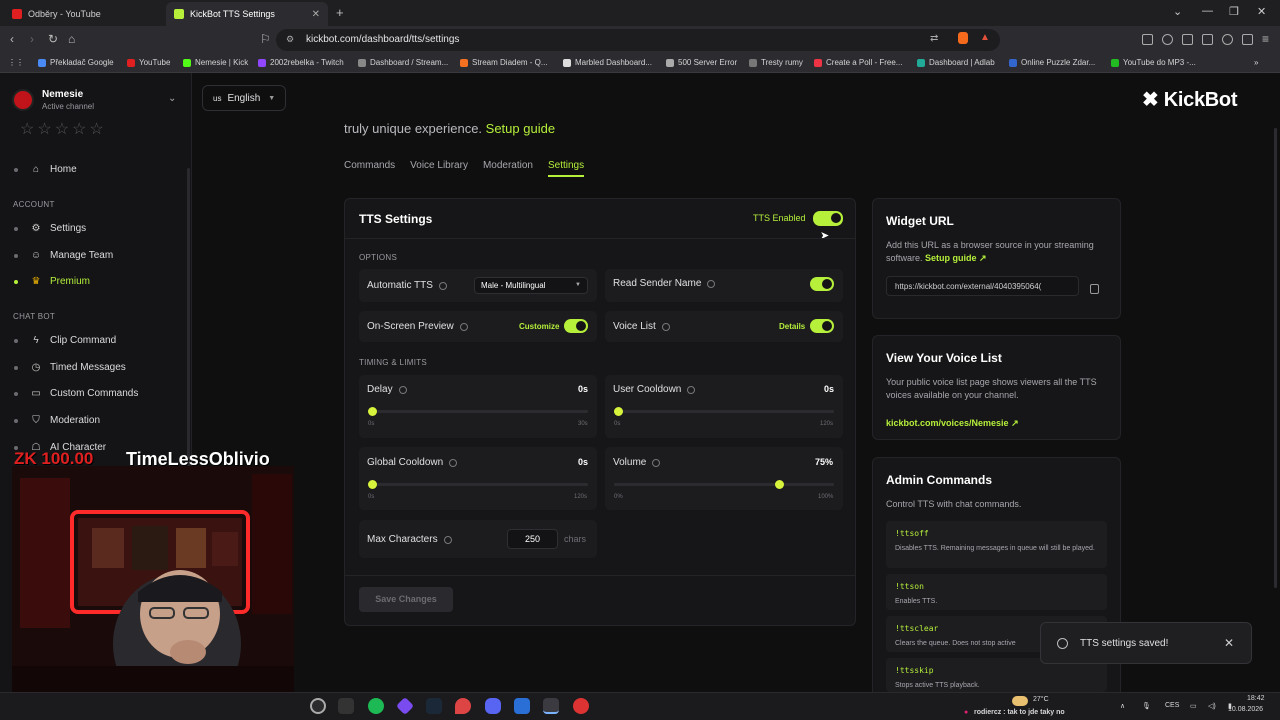 This screenshot has height=720, width=1280. I want to click on tray-chevron-icon: ∧, so click(1122, 706).